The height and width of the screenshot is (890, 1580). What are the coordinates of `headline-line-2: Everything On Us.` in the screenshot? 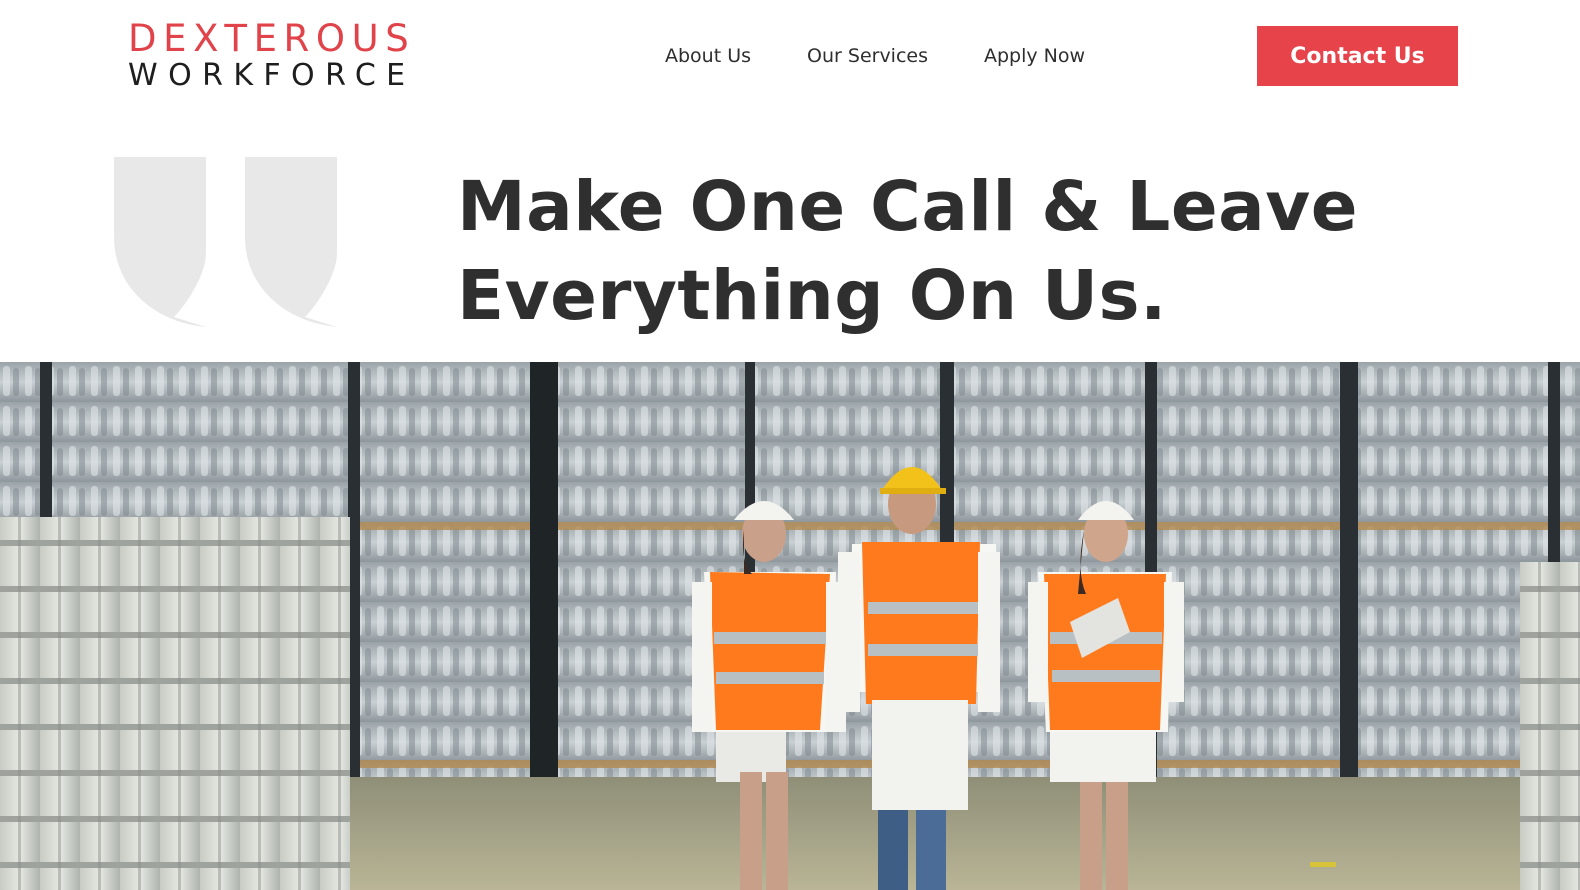 It's located at (812, 296).